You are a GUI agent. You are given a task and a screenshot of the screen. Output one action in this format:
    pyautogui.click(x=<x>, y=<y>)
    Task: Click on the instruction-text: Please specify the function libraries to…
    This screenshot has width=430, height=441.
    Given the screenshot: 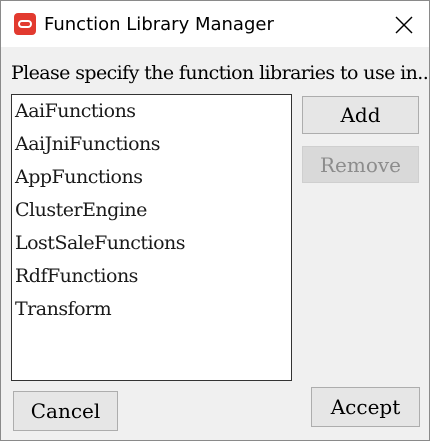 What is the action you would take?
    pyautogui.click(x=220, y=73)
    